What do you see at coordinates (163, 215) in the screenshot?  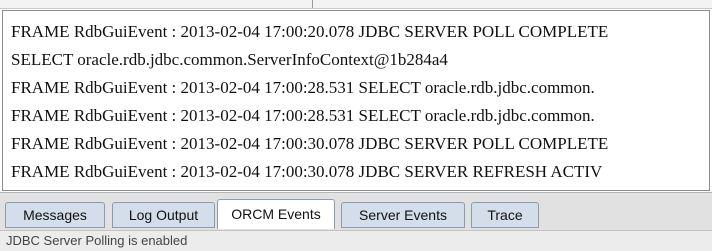 I see `tab-log-output: Log Output` at bounding box center [163, 215].